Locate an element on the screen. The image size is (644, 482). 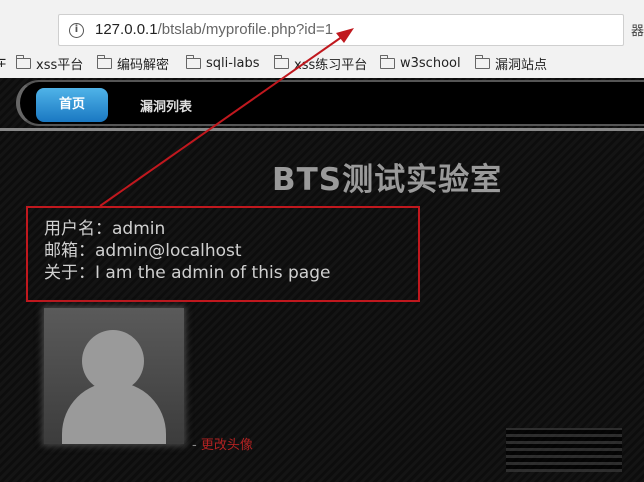
avatar is located at coordinates (114, 376).